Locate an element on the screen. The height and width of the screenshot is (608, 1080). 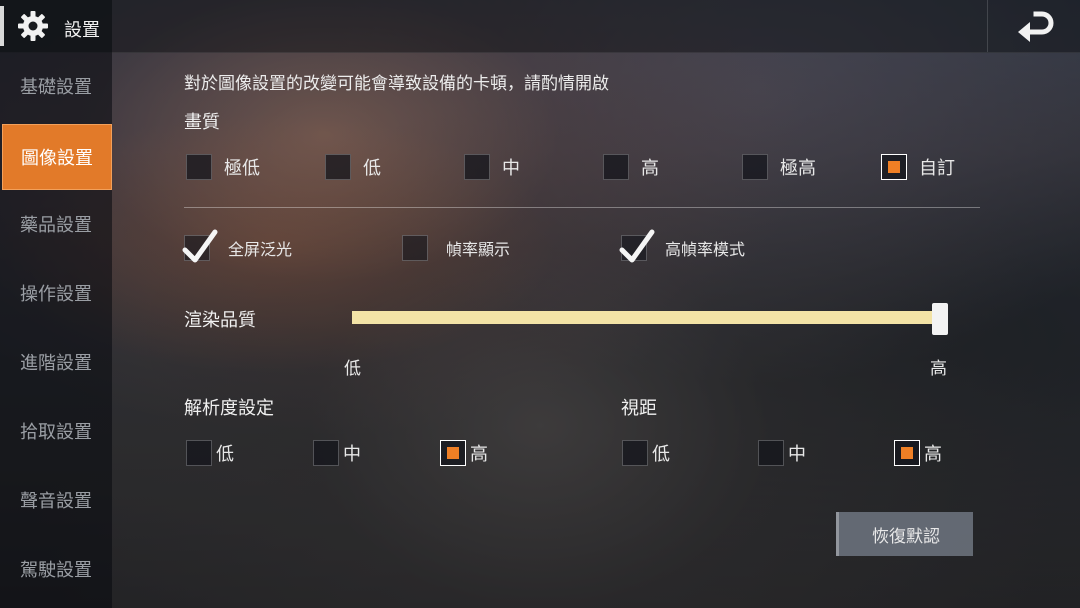
quality-label-high: 高 is located at coordinates (650, 168).